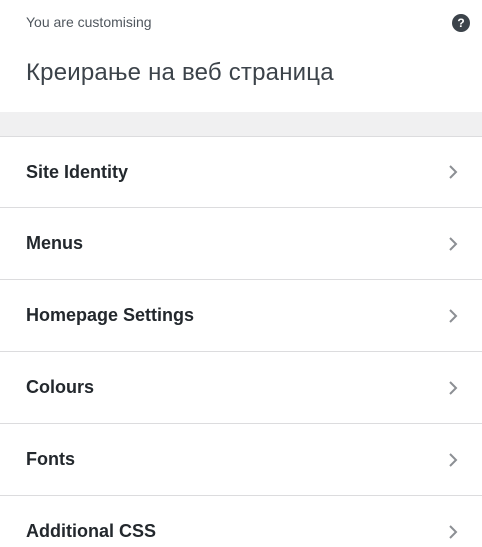 The height and width of the screenshot is (547, 482). What do you see at coordinates (241, 172) in the screenshot?
I see `section-site-identity: Site Identity` at bounding box center [241, 172].